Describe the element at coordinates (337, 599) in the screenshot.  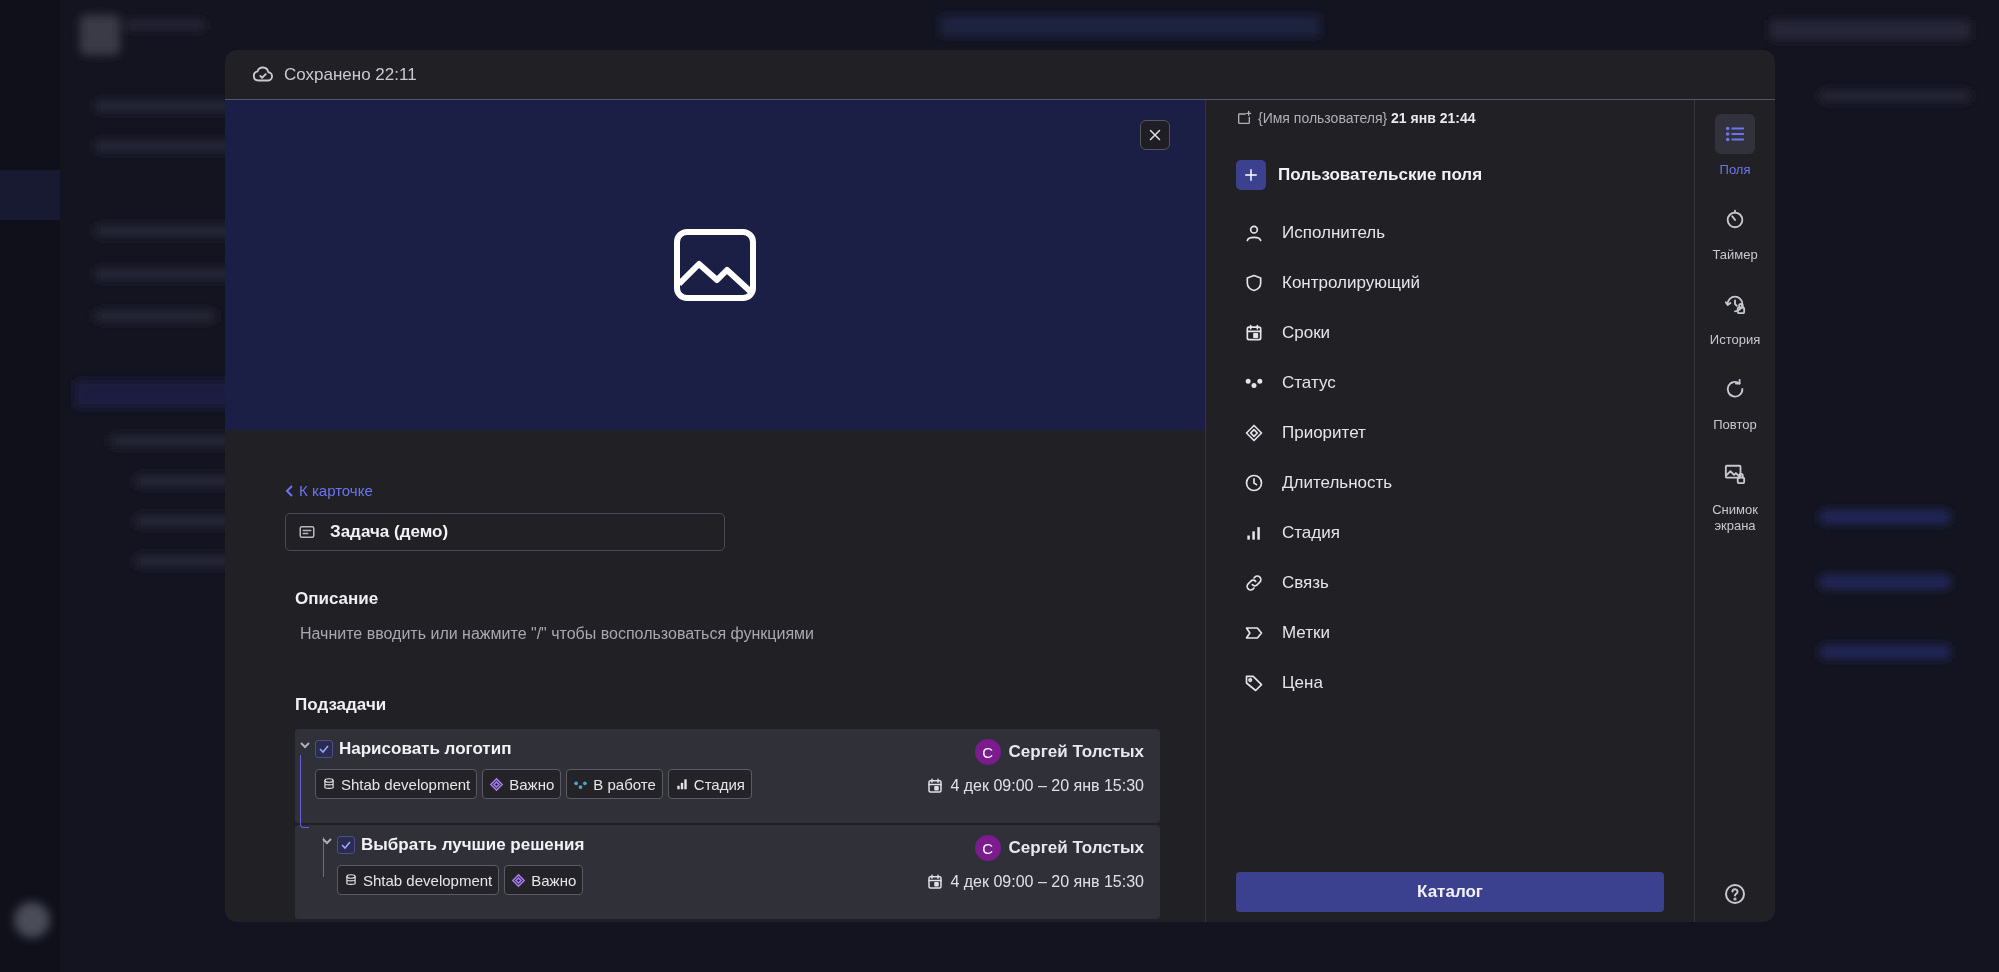
I see `section-heading: Описание` at that location.